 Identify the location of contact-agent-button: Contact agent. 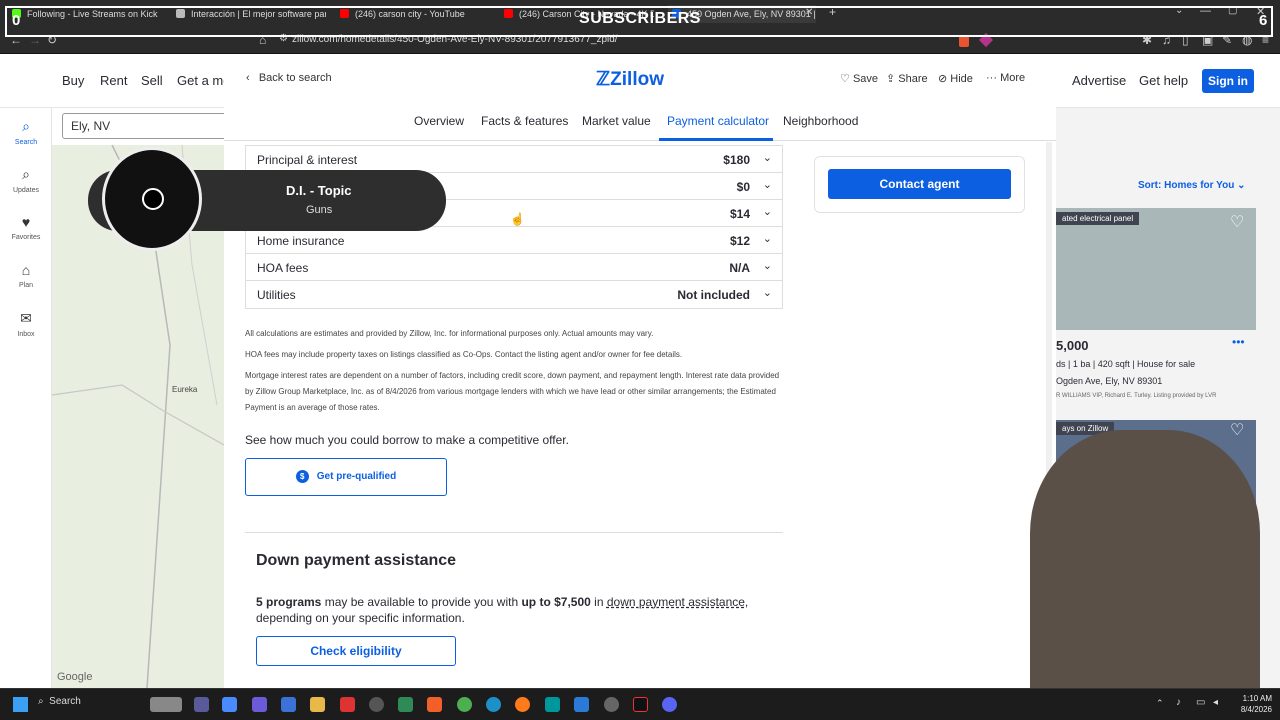
(919, 184).